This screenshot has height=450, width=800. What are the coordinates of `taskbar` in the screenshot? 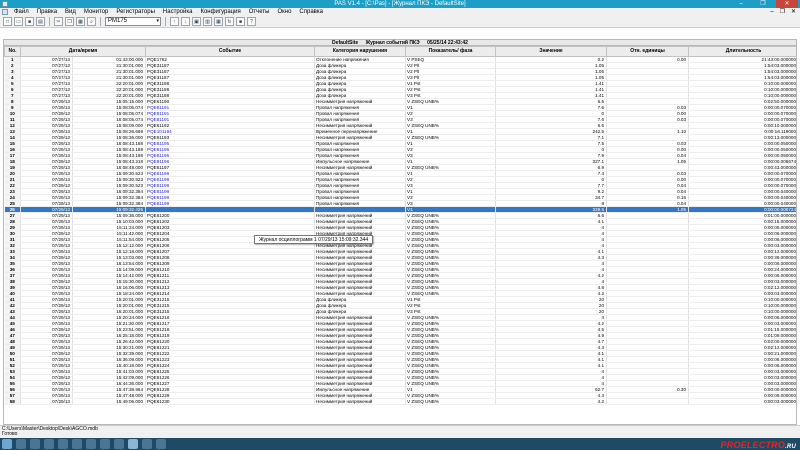 It's located at (400, 444).